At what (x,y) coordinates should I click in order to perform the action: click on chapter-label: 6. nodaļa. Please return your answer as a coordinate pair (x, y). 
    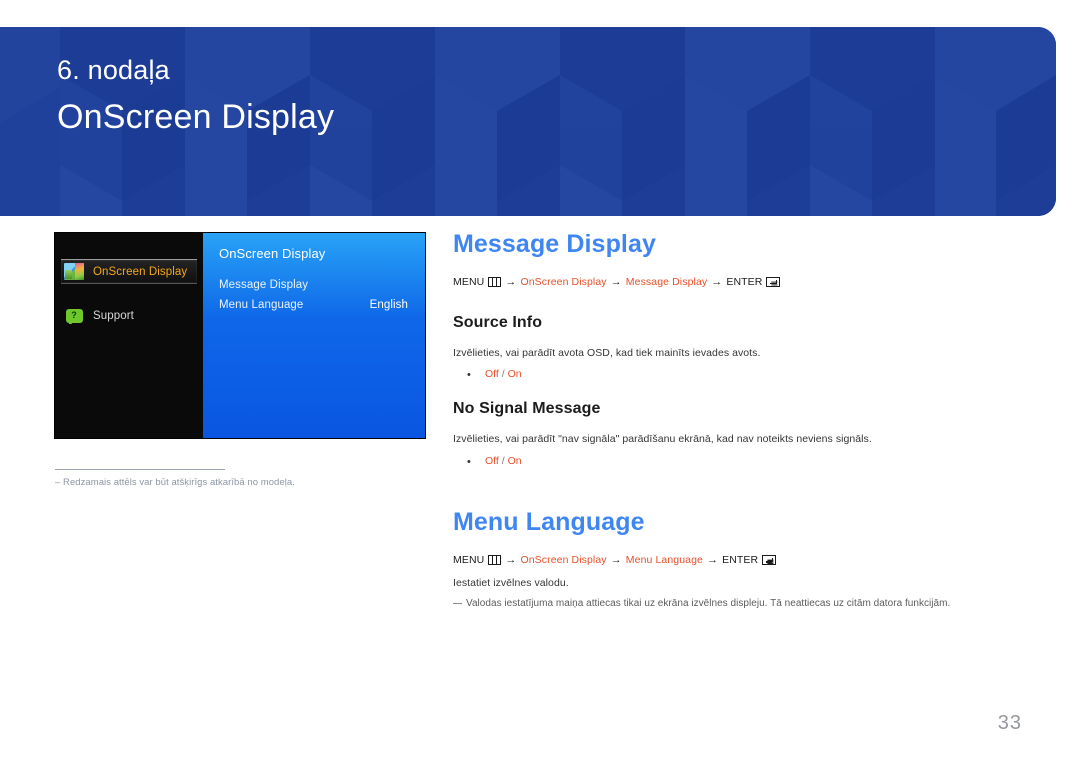
    Looking at the image, I should click on (113, 70).